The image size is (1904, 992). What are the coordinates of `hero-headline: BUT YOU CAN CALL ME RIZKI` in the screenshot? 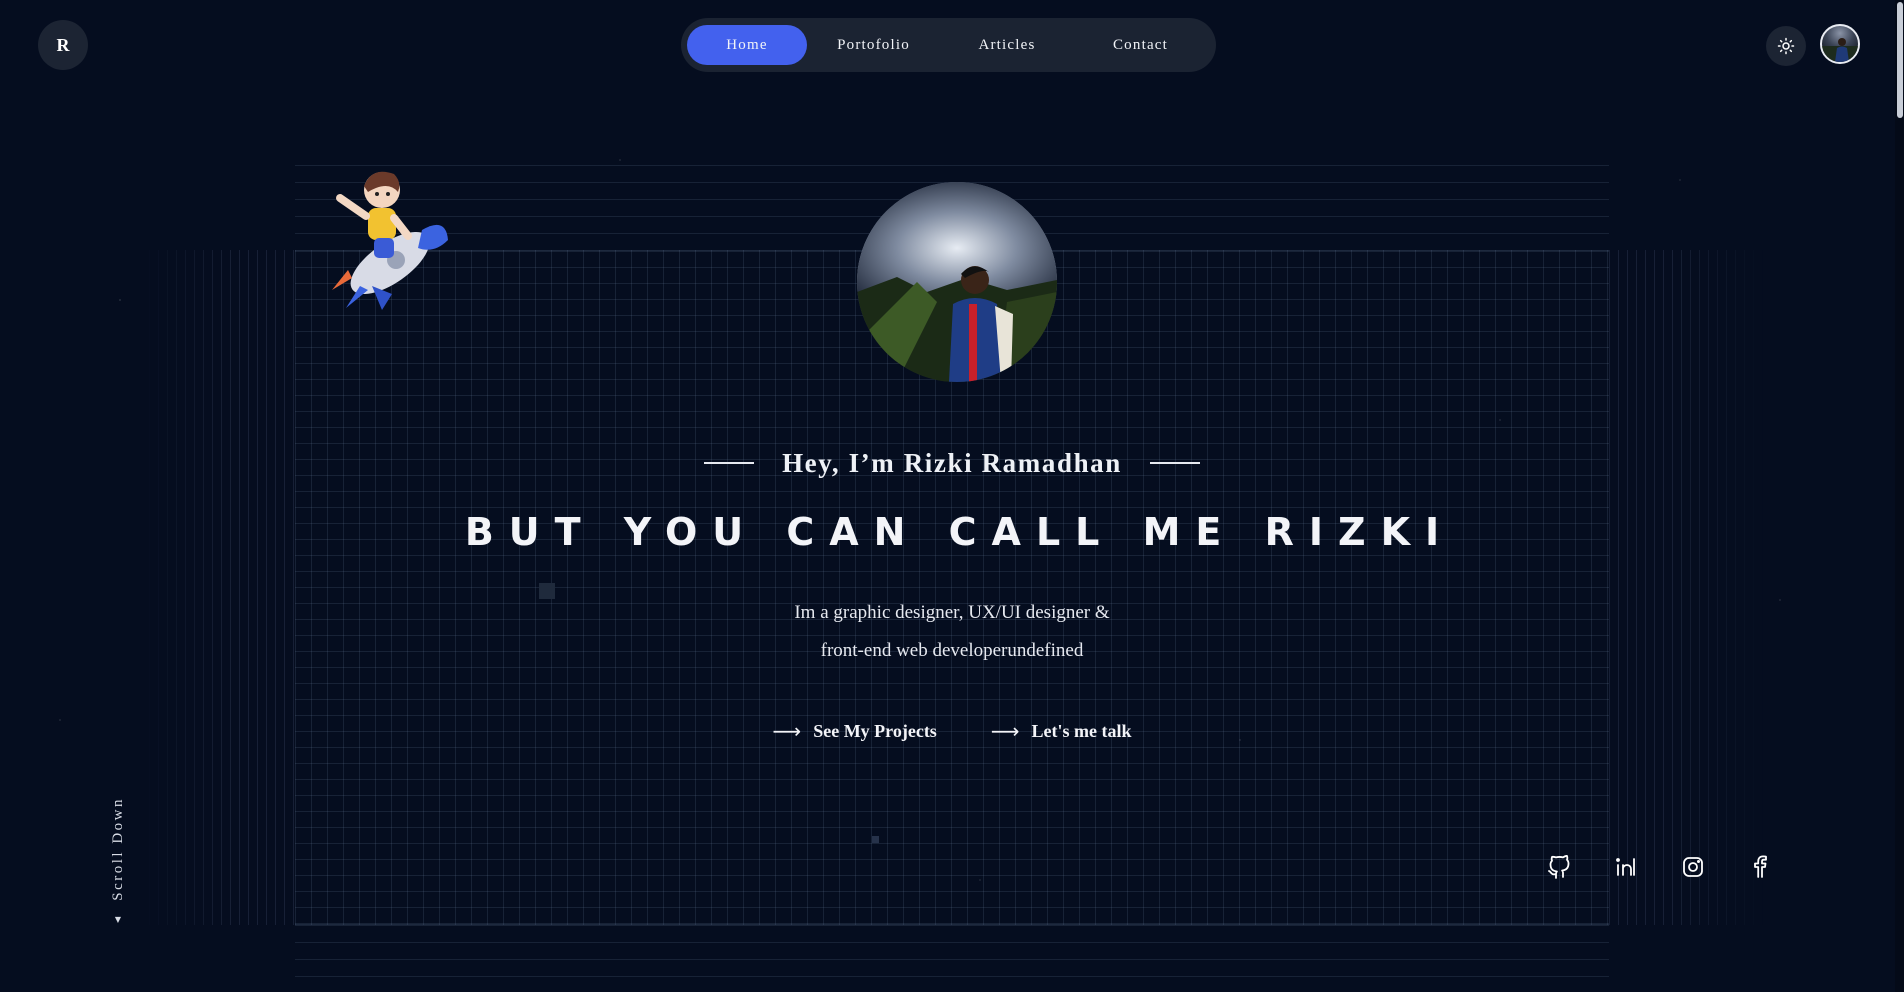 It's located at (959, 532).